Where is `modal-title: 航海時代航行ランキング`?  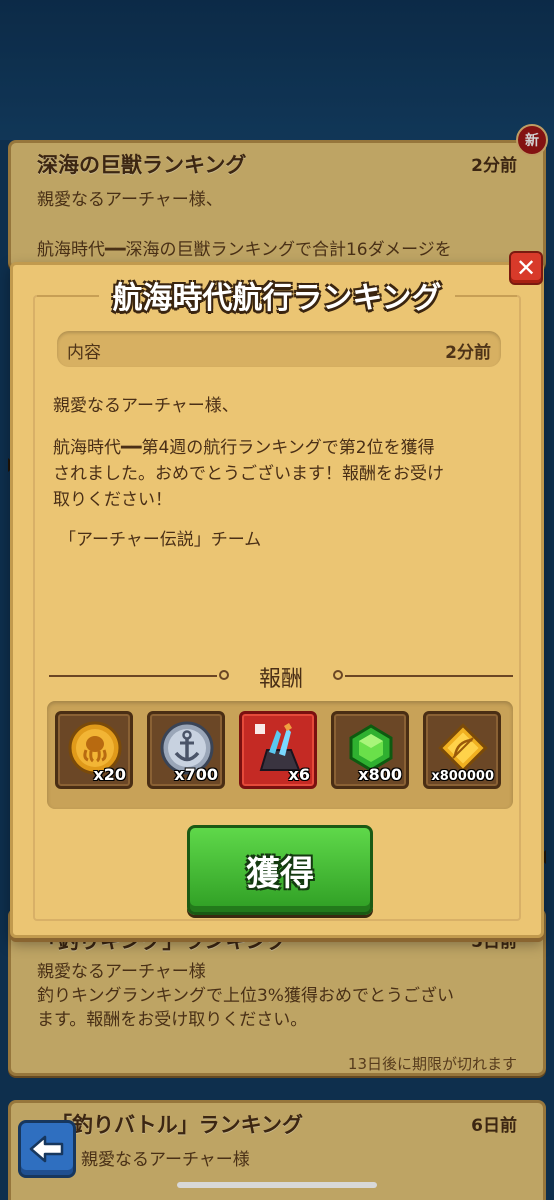
modal-title: 航海時代航行ランキング is located at coordinates (277, 295).